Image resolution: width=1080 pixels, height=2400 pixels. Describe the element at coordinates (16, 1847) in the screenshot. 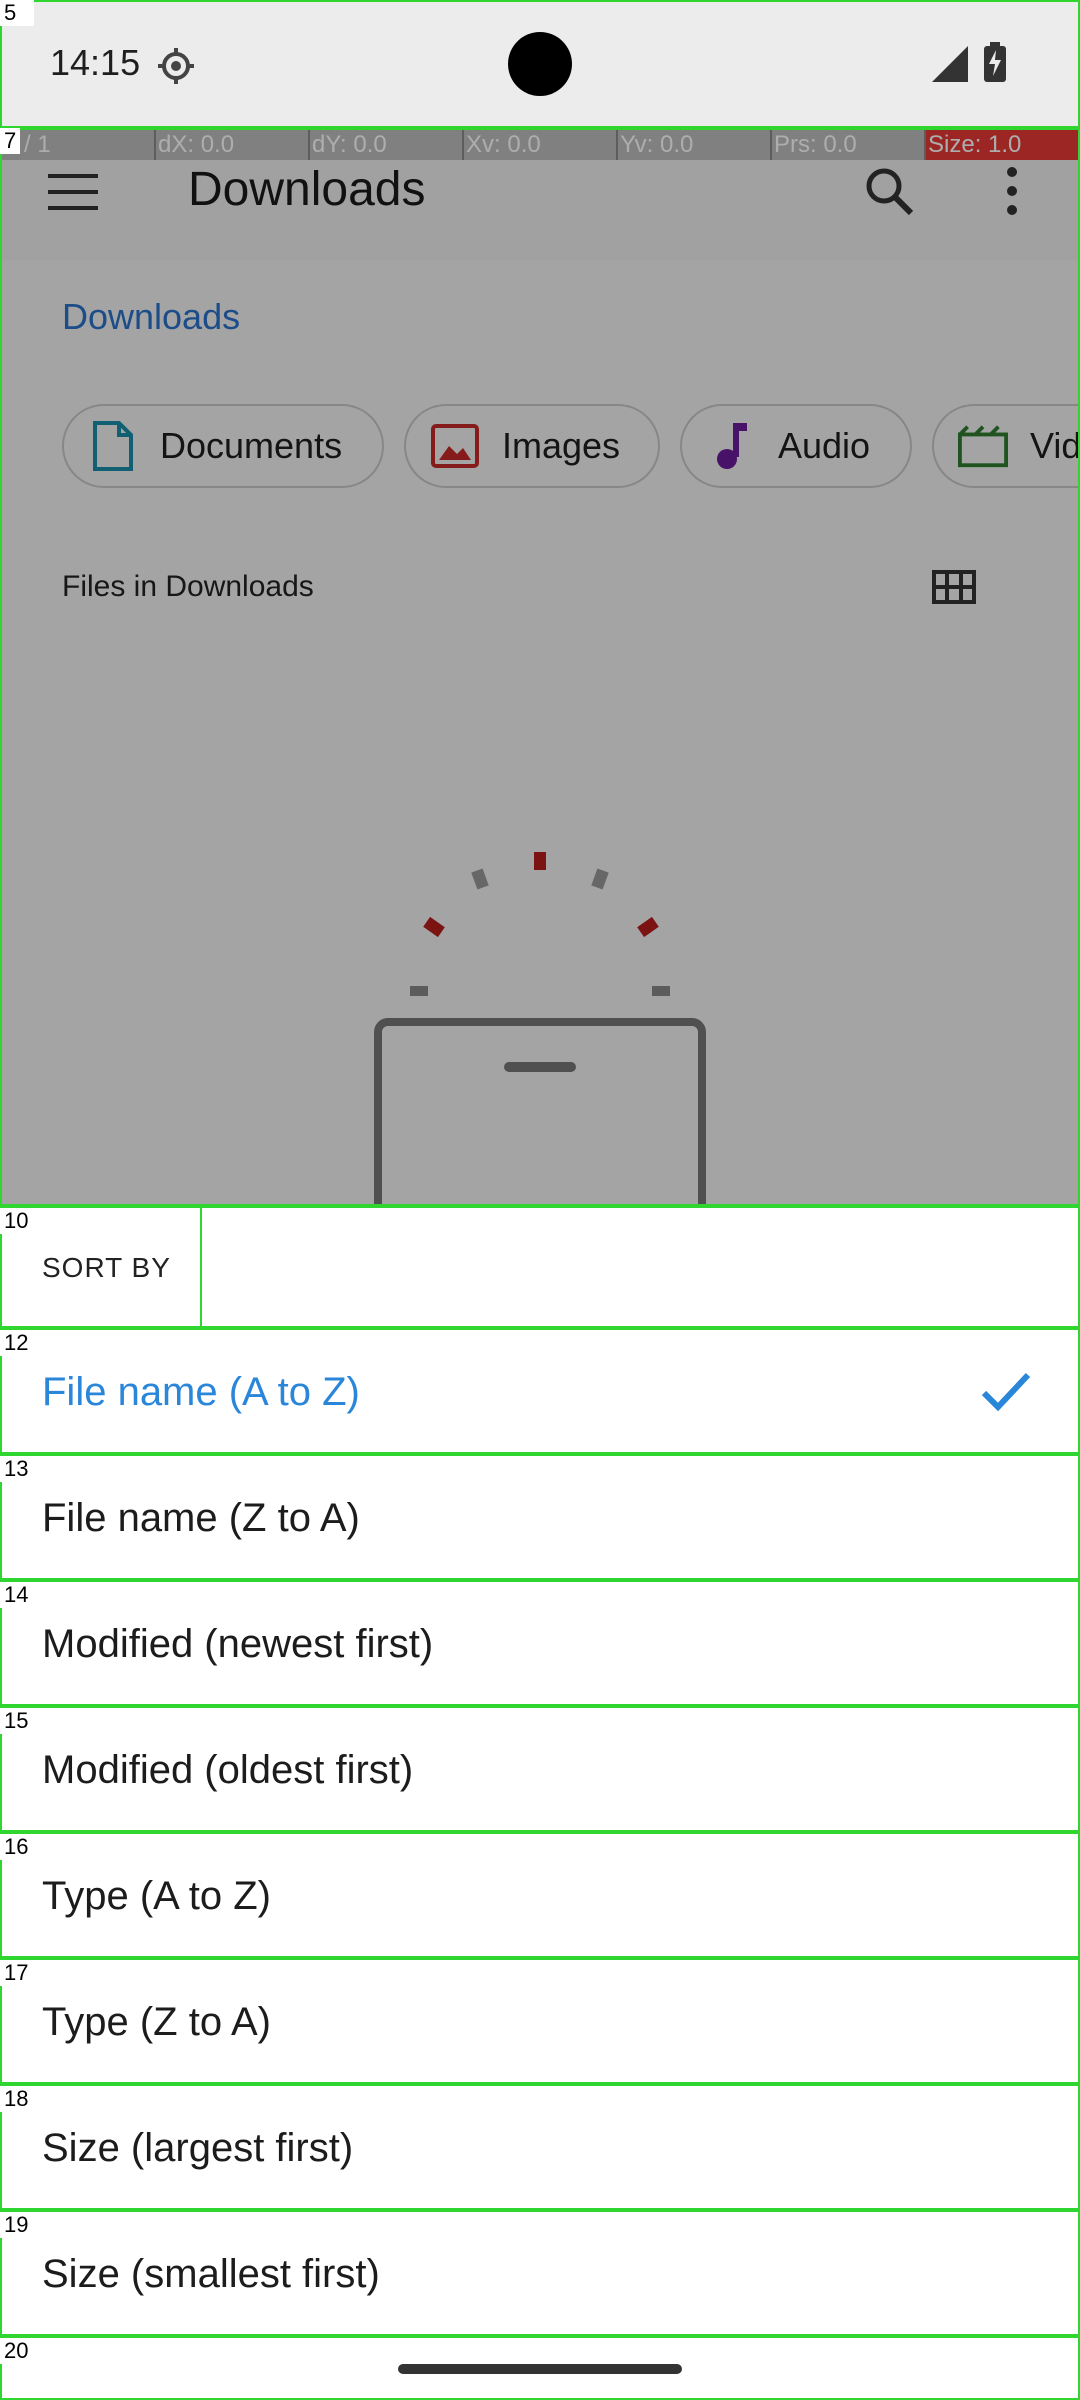

I see `debug-index-label: 16` at that location.